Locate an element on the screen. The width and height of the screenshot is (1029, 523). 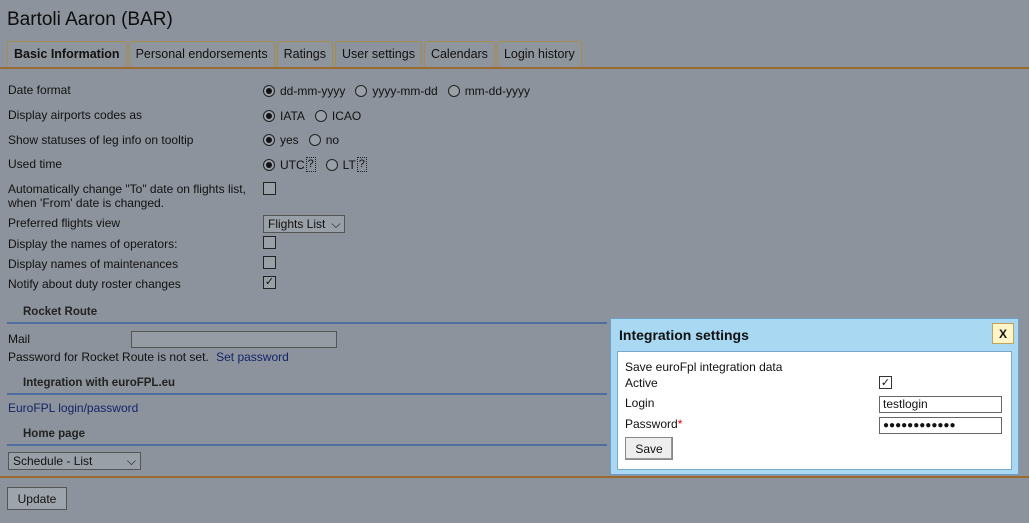
duty-roster-label: Notify about duty roster changes is located at coordinates (94, 284).